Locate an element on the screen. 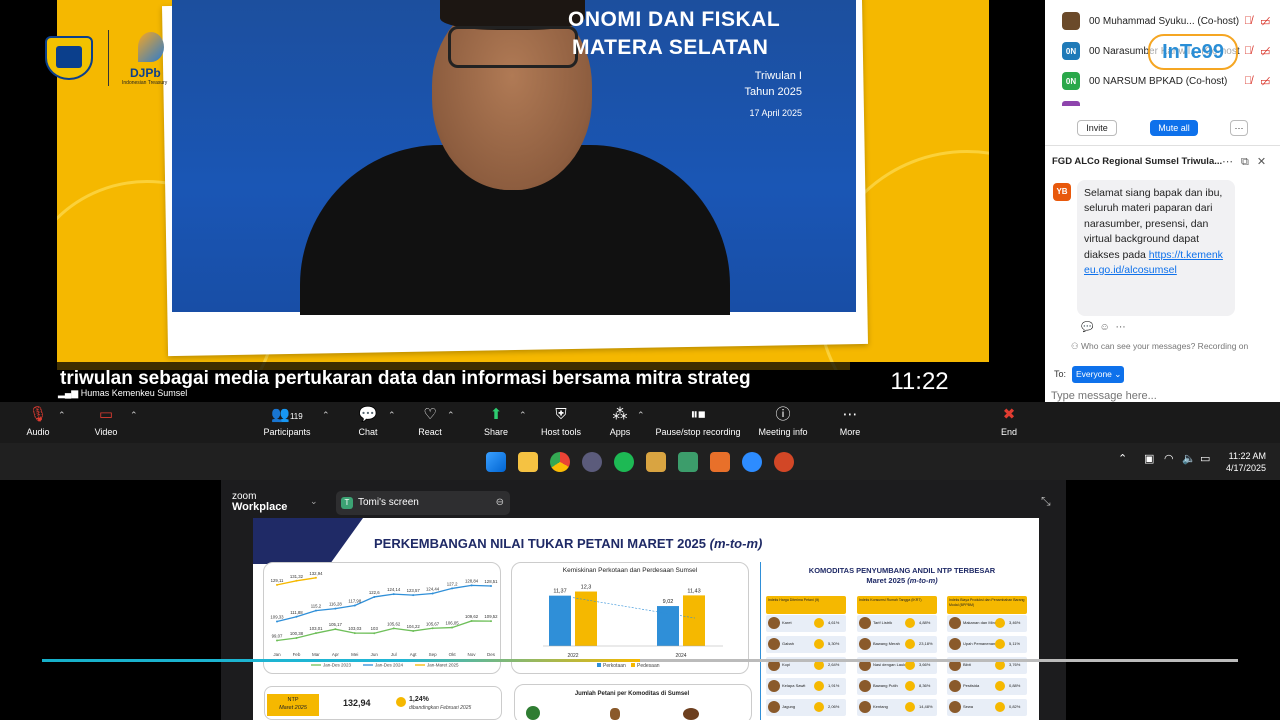 Image resolution: width=1280 pixels, height=720 pixels. powerpoint-icon is located at coordinates (784, 462).